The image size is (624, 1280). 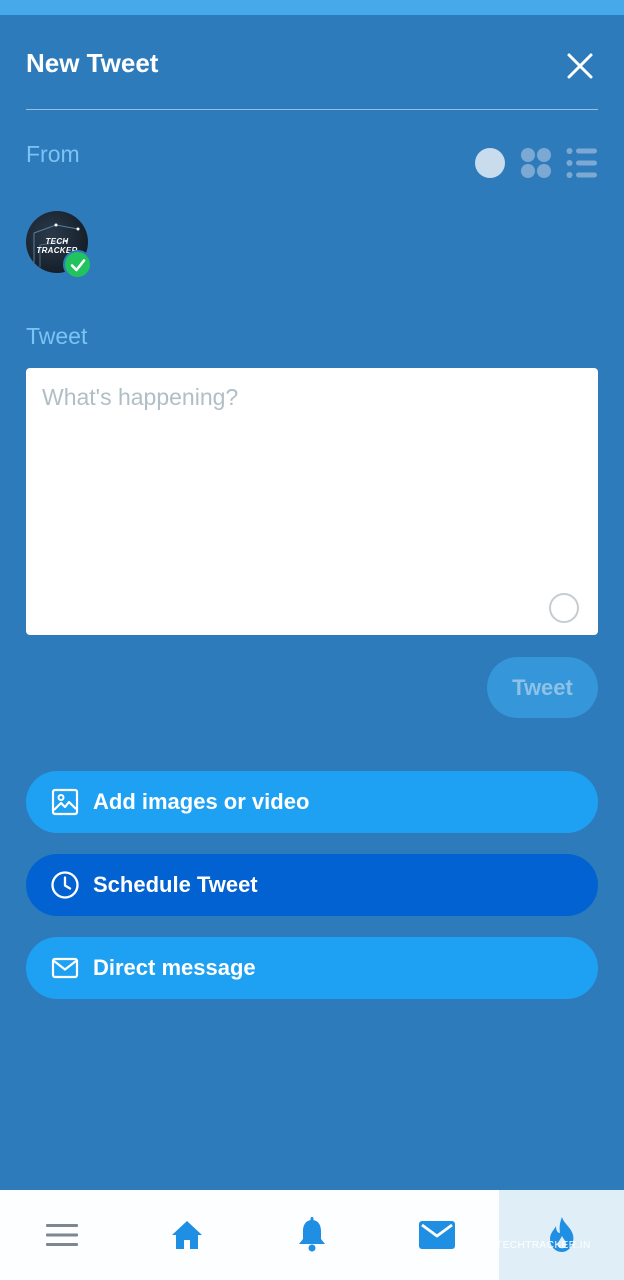 What do you see at coordinates (312, 968) in the screenshot?
I see `direct-message-button: Direct message` at bounding box center [312, 968].